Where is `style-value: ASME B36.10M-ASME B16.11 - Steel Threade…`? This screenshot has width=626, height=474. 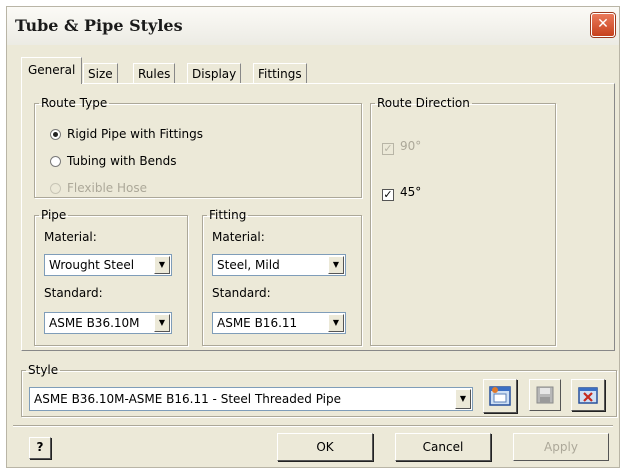 style-value: ASME B36.10M-ASME B16.11 - Steel Threade… is located at coordinates (188, 399).